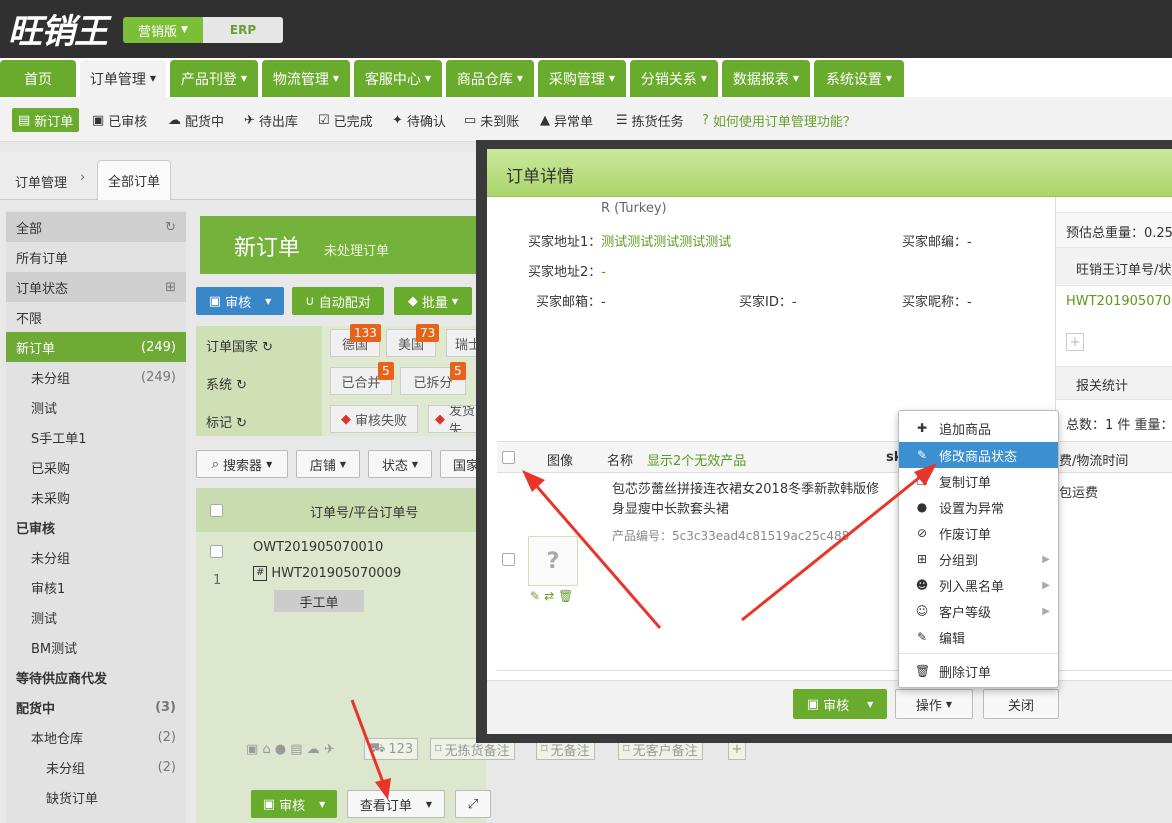  What do you see at coordinates (38, 78) in the screenshot?
I see `nav-tab-home: 首页` at bounding box center [38, 78].